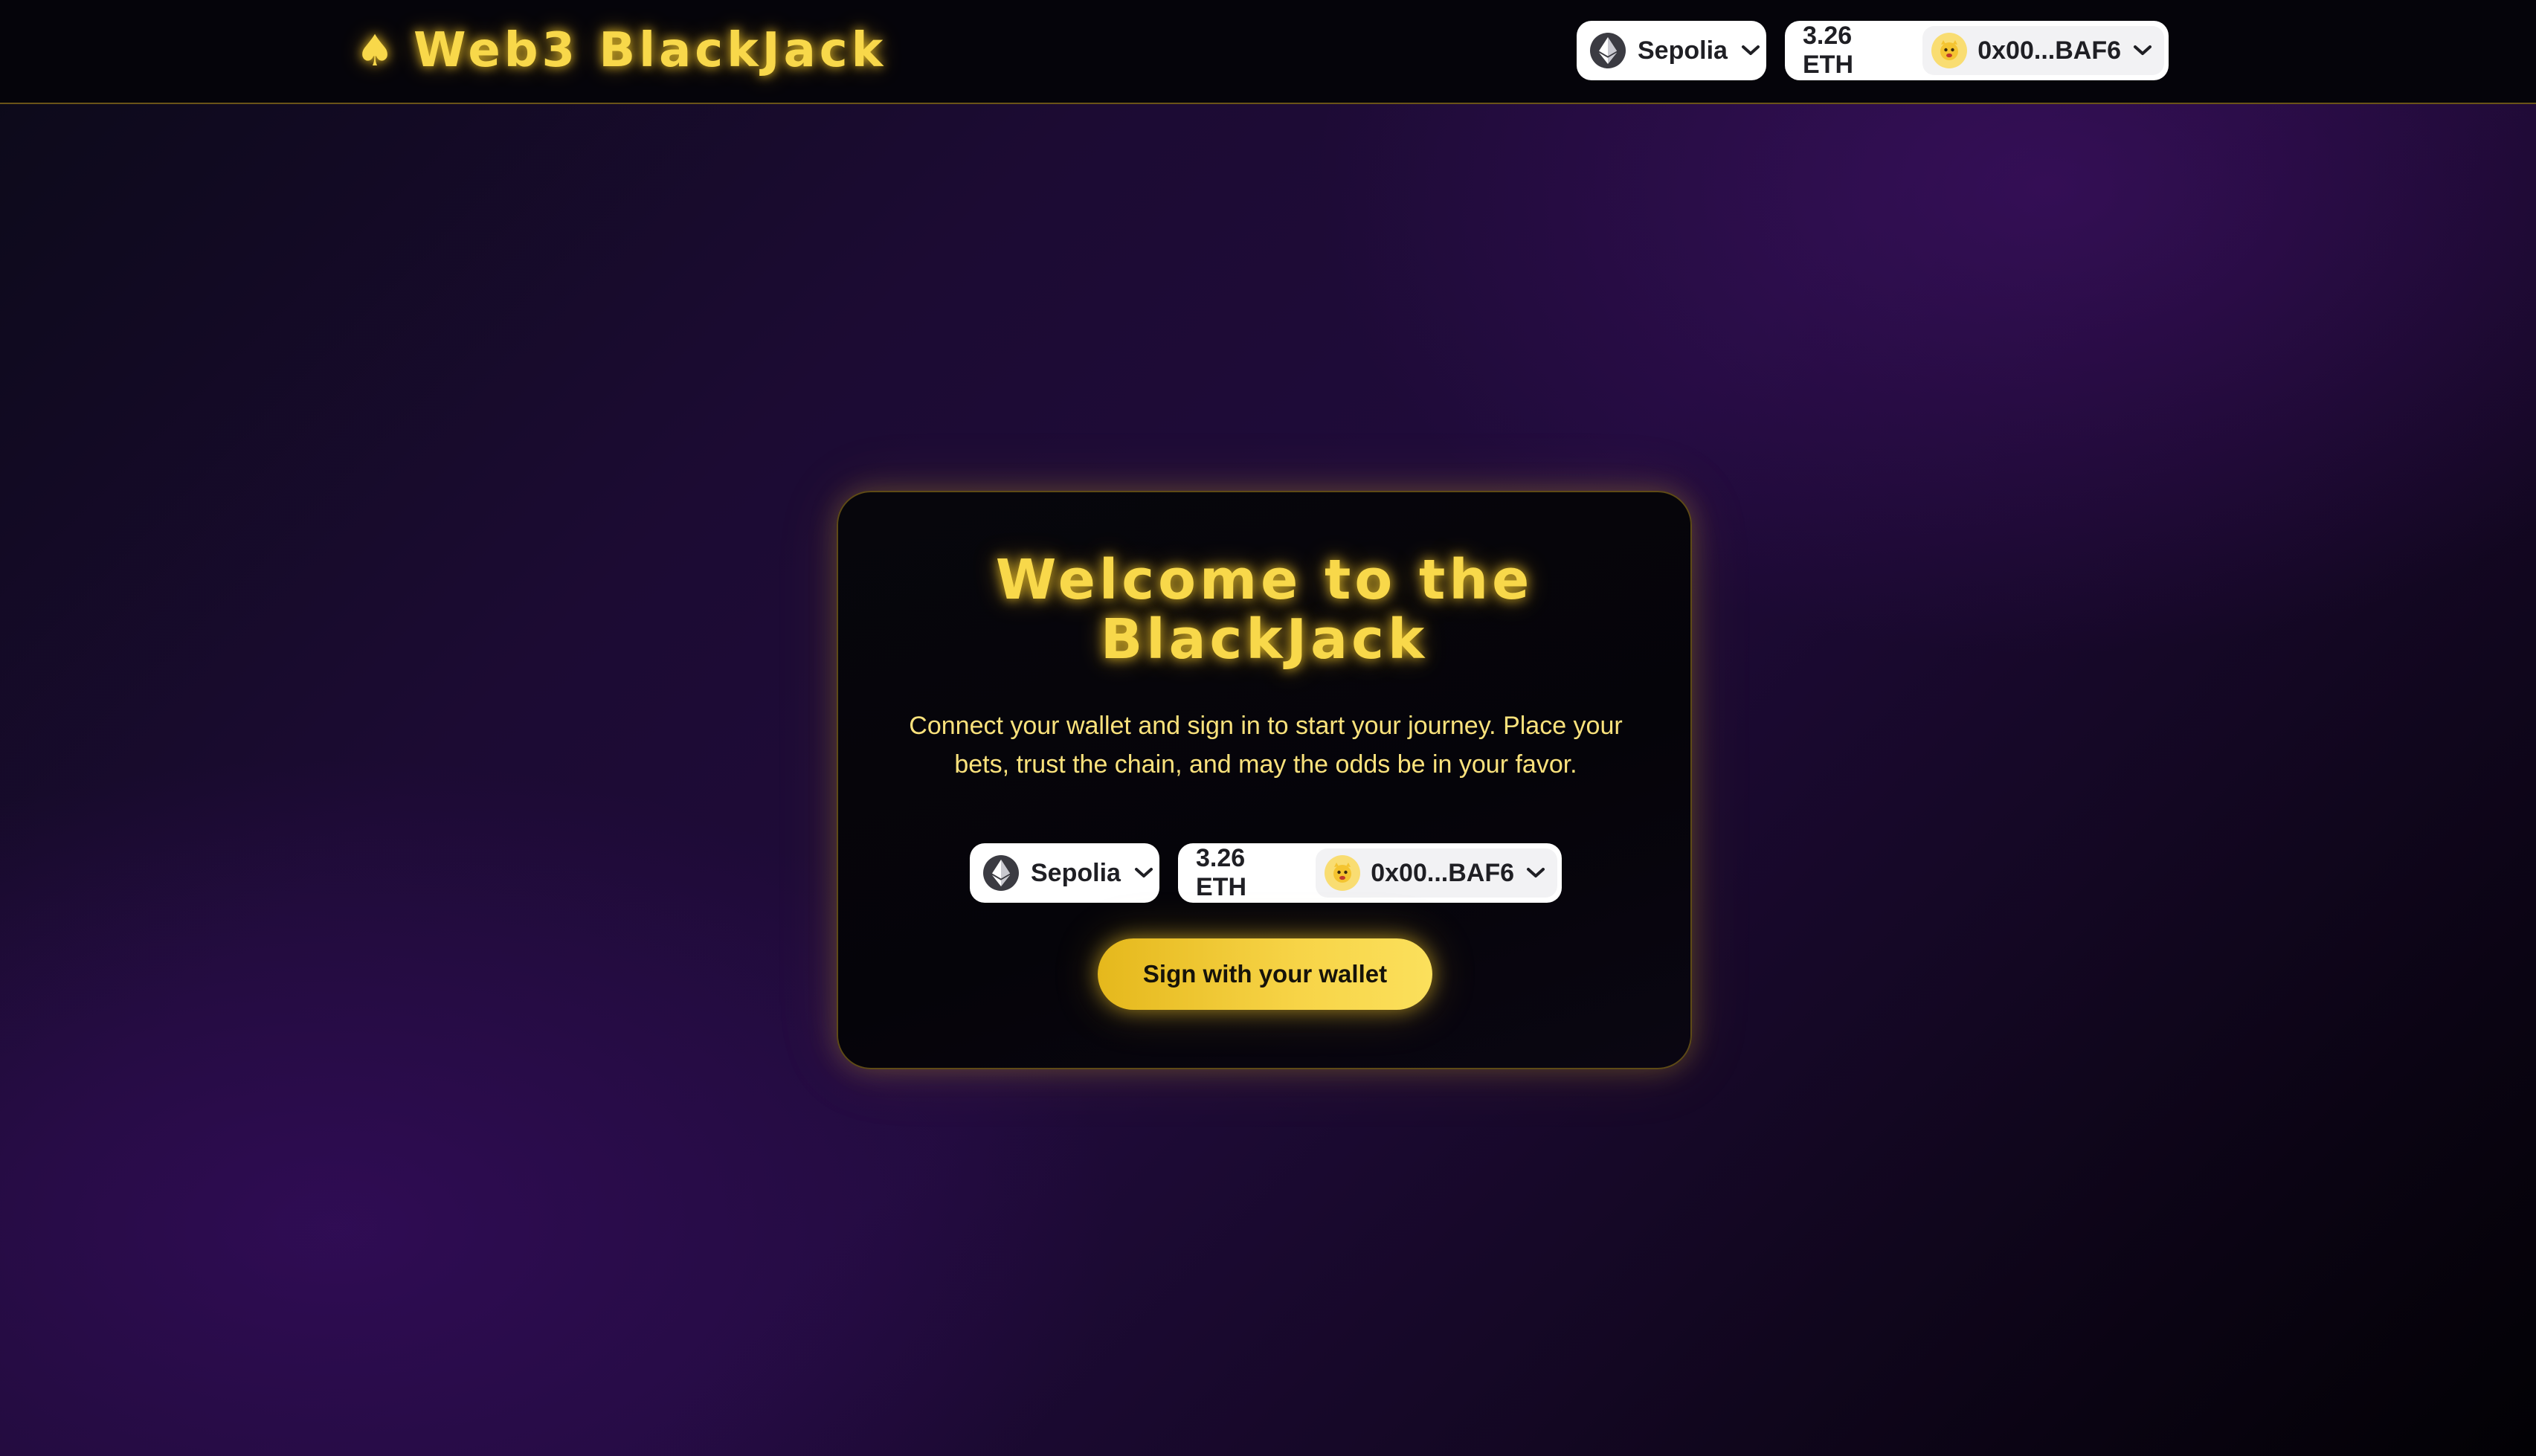 This screenshot has width=2536, height=1456. What do you see at coordinates (650, 51) in the screenshot?
I see `brand-title: Web3 BlackJack` at bounding box center [650, 51].